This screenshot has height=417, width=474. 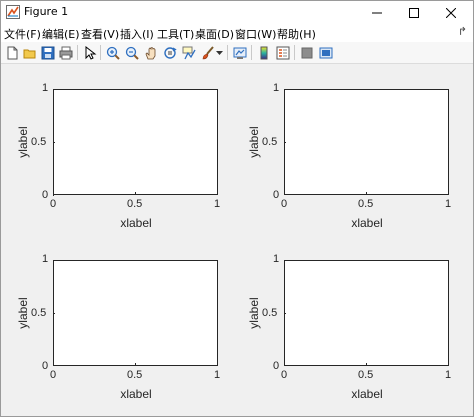 I want to click on zoom-out-icon, so click(x=132, y=53).